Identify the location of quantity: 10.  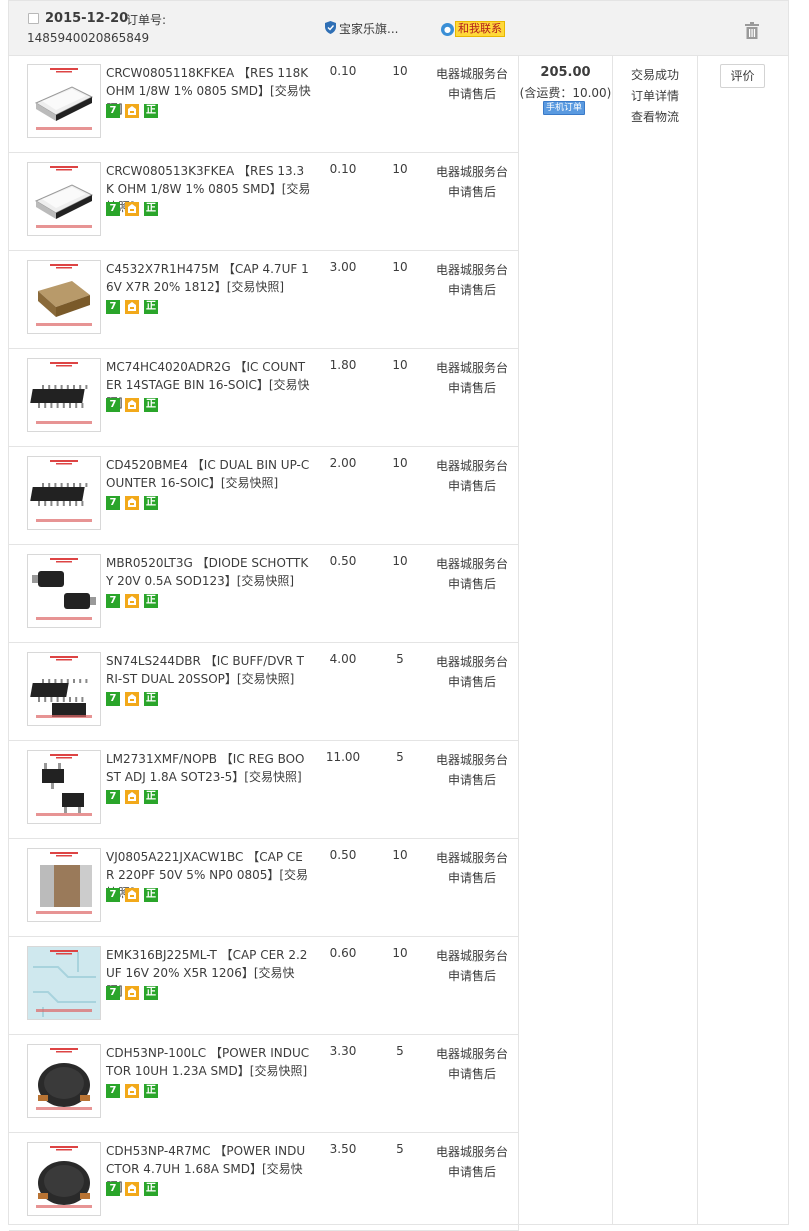
(400, 463).